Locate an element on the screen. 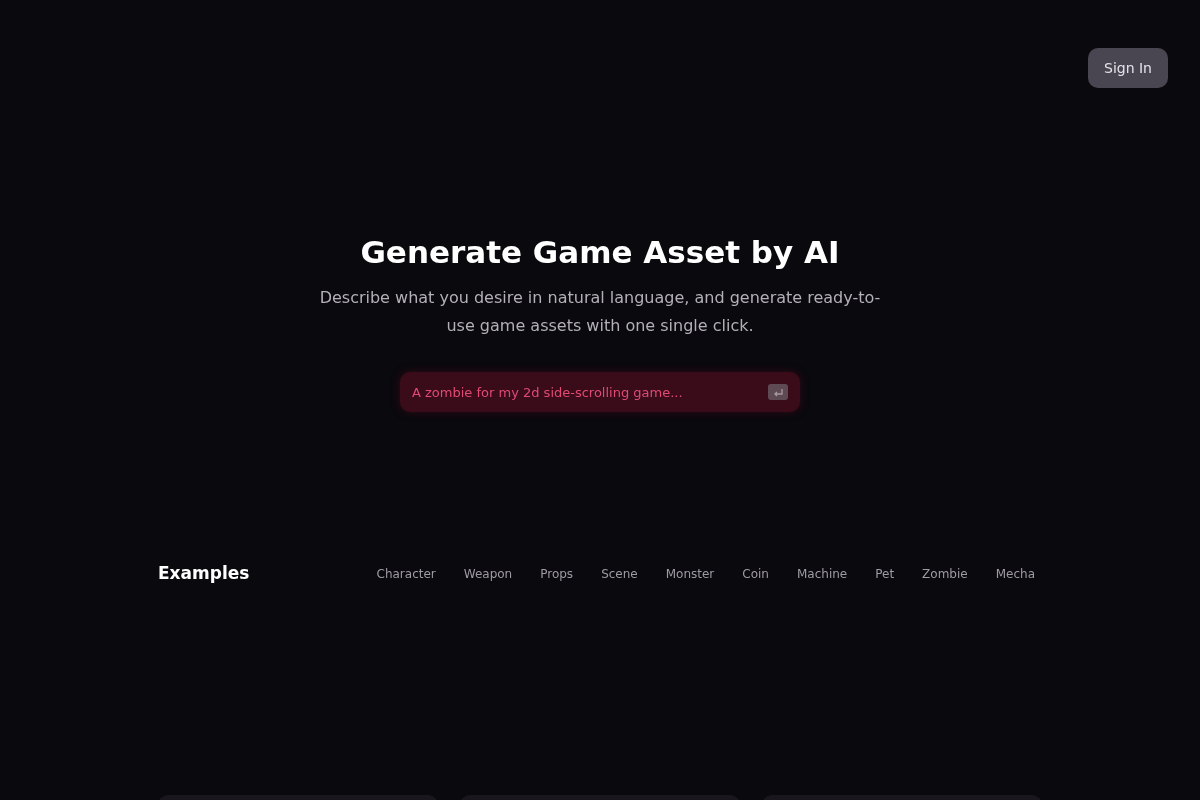 The image size is (1200, 800). page-subtitle: Describe what you desire in natural language, and generate ready-to-use game assets with one single click. is located at coordinates (600, 312).